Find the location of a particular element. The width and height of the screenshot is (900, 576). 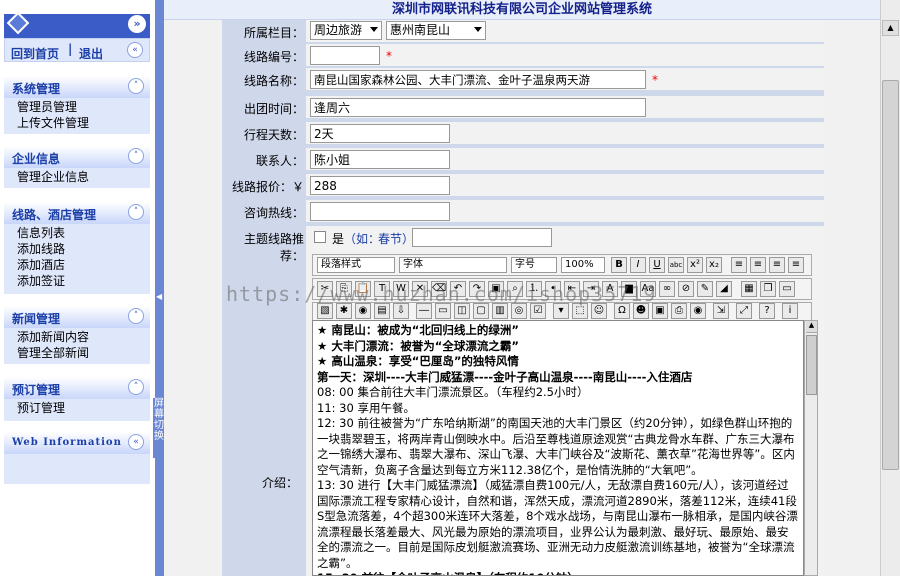

subcategory-select-value: 惠州南昆山 is located at coordinates (420, 30).